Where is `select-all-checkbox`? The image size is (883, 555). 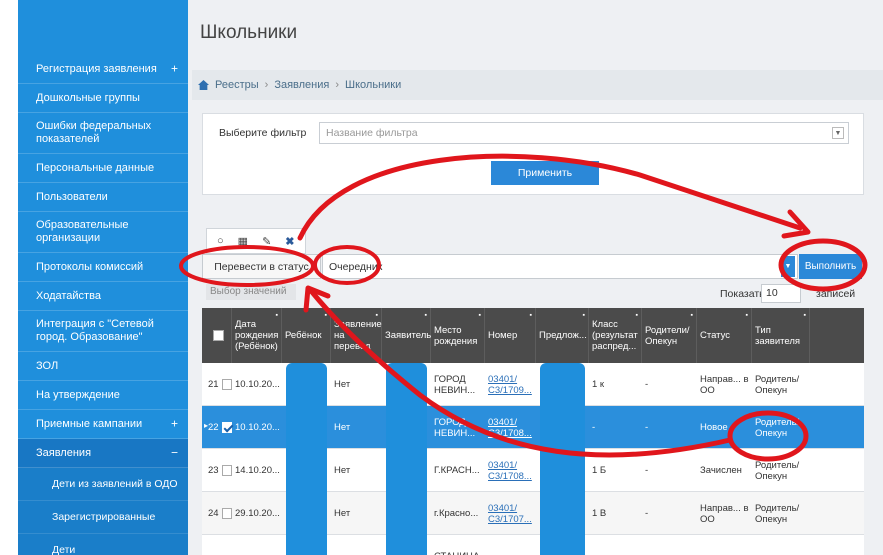 select-all-checkbox is located at coordinates (218, 335).